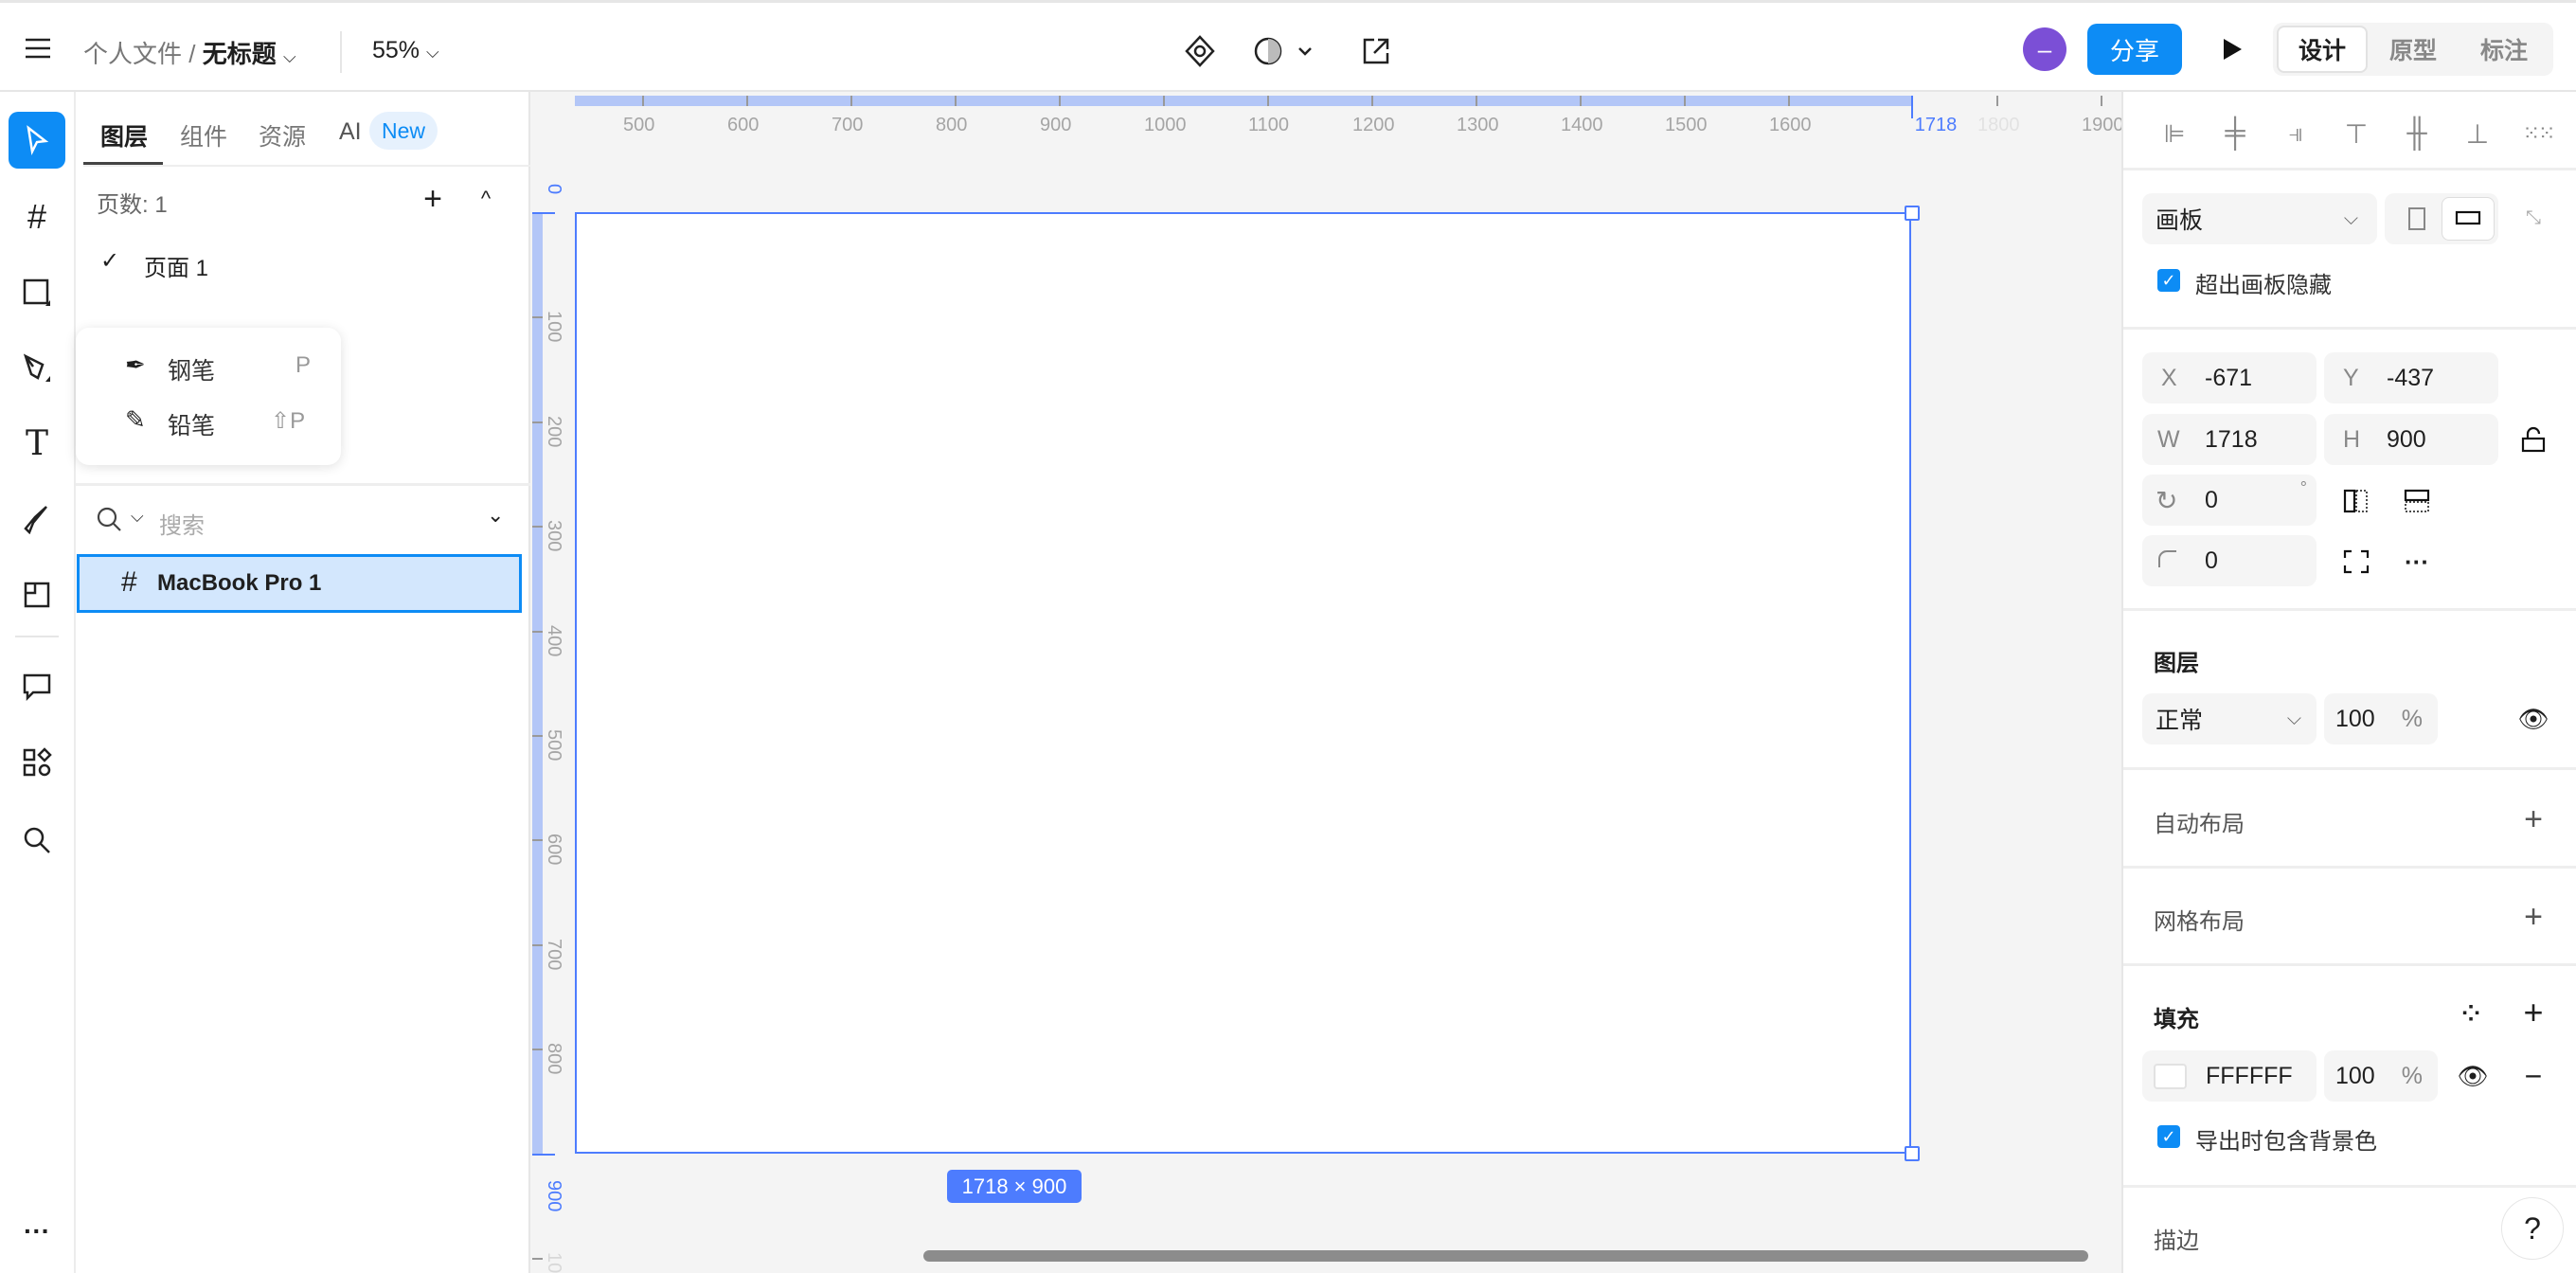  Describe the element at coordinates (2356, 134) in the screenshot. I see `align-top-icon: ⊤` at that location.